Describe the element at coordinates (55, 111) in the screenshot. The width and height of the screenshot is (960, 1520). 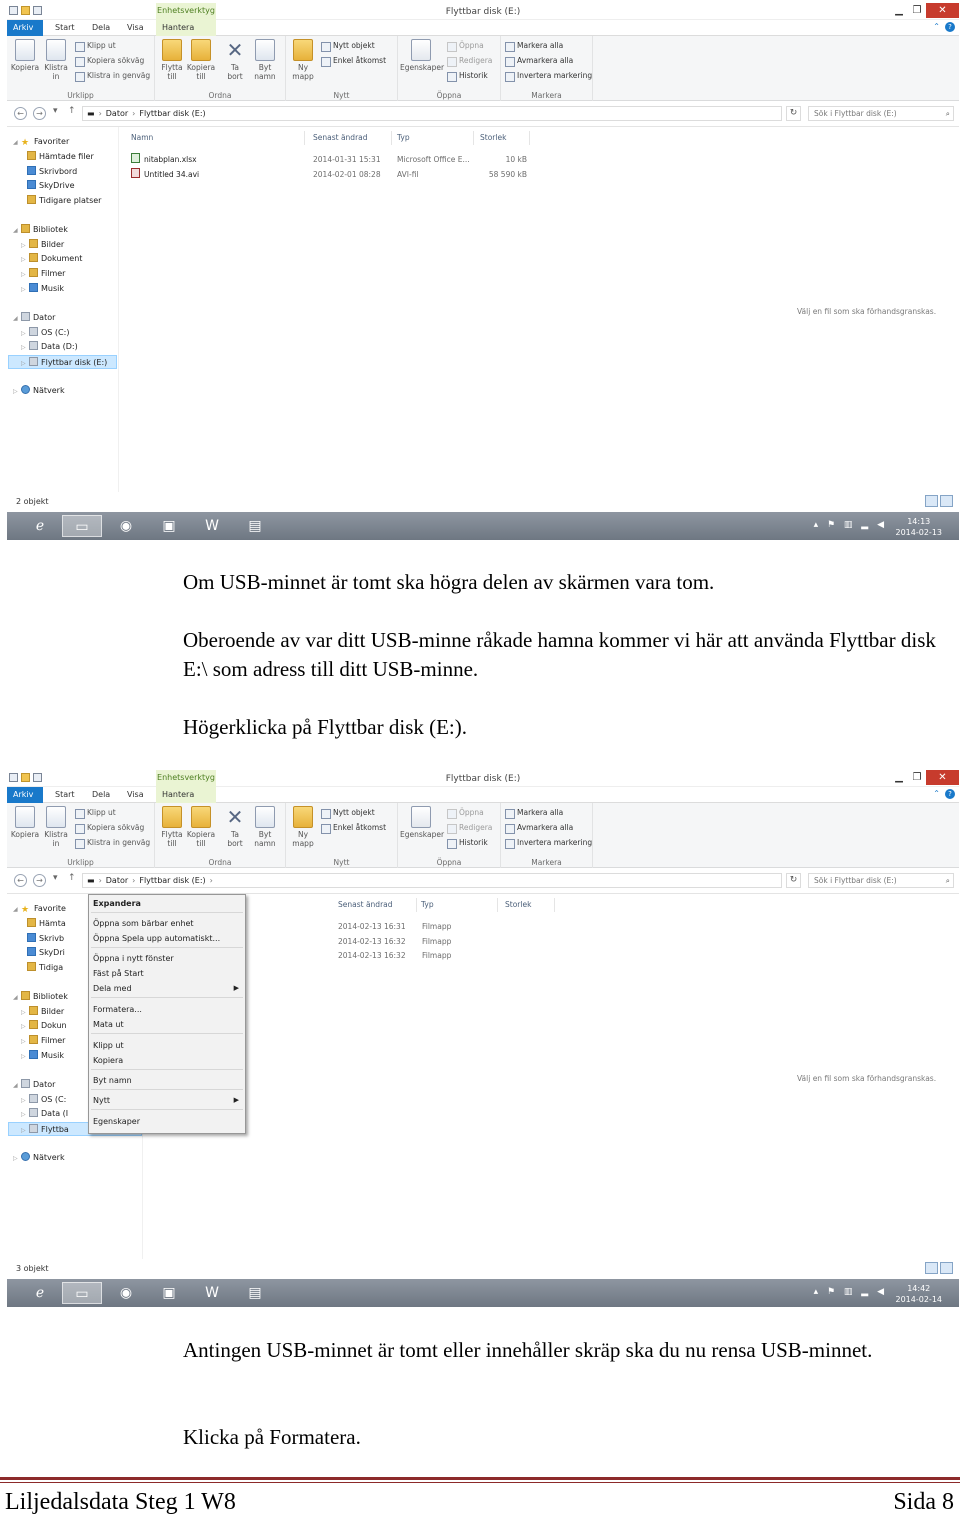
I see `recent-locations-icon: ▾` at that location.